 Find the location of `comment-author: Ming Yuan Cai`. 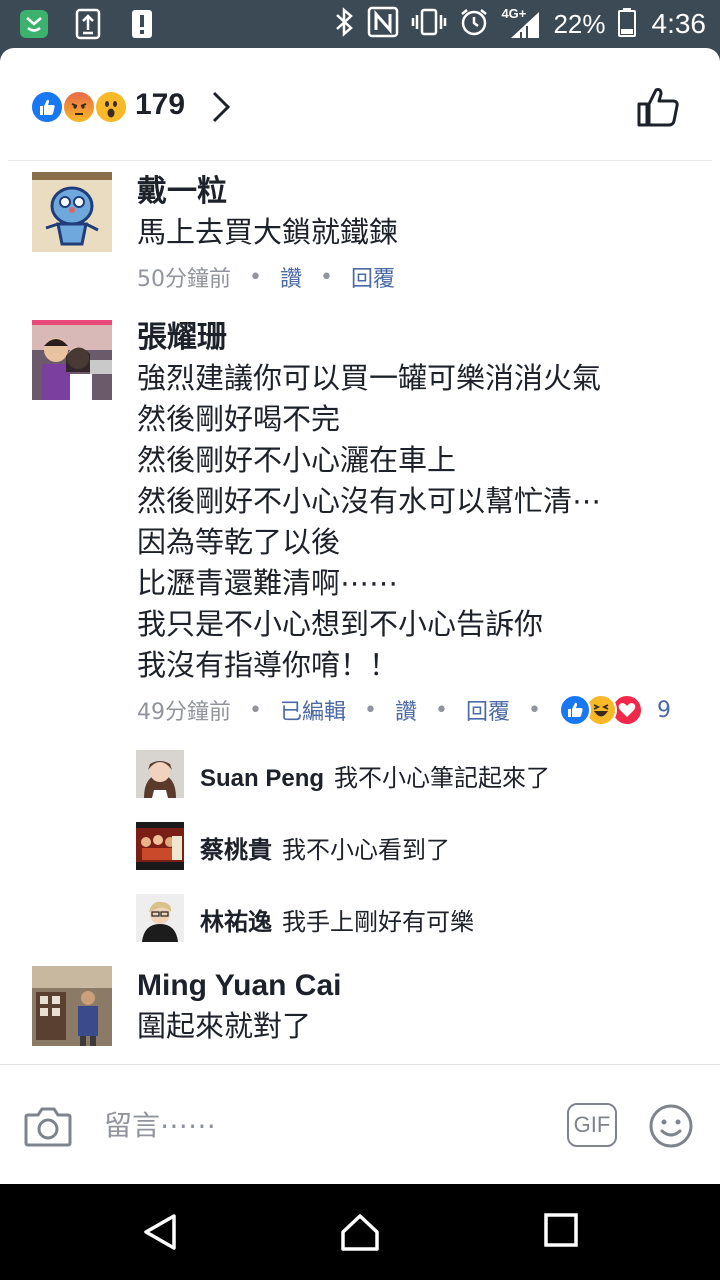

comment-author: Ming Yuan Cai is located at coordinates (417, 986).